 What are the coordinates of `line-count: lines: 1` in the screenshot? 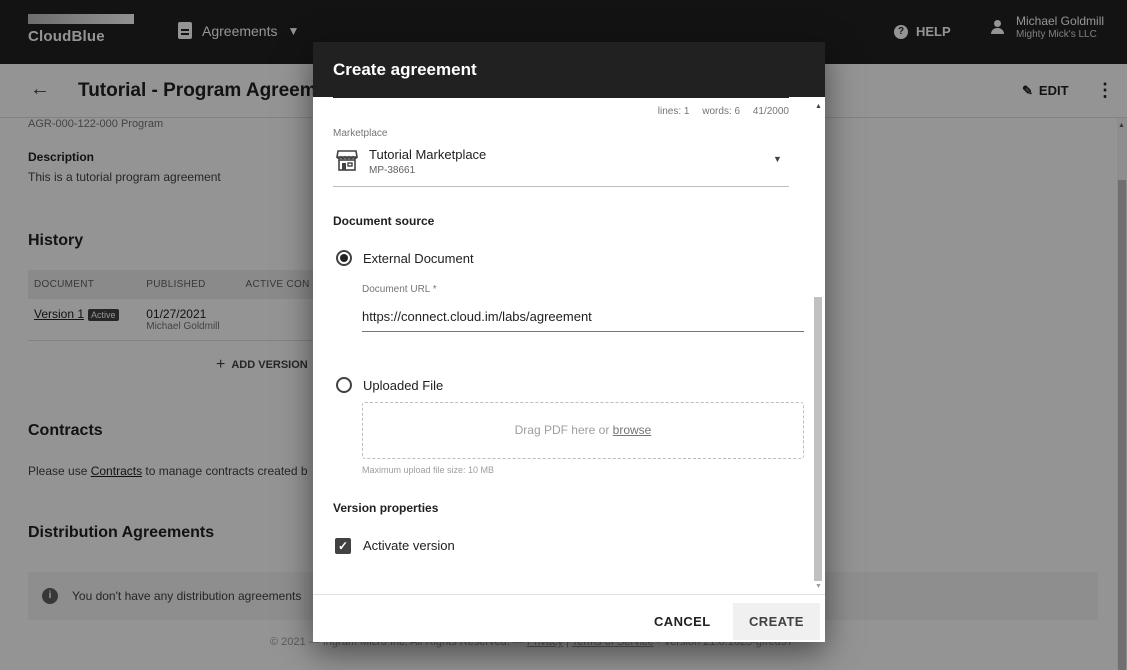 It's located at (673, 111).